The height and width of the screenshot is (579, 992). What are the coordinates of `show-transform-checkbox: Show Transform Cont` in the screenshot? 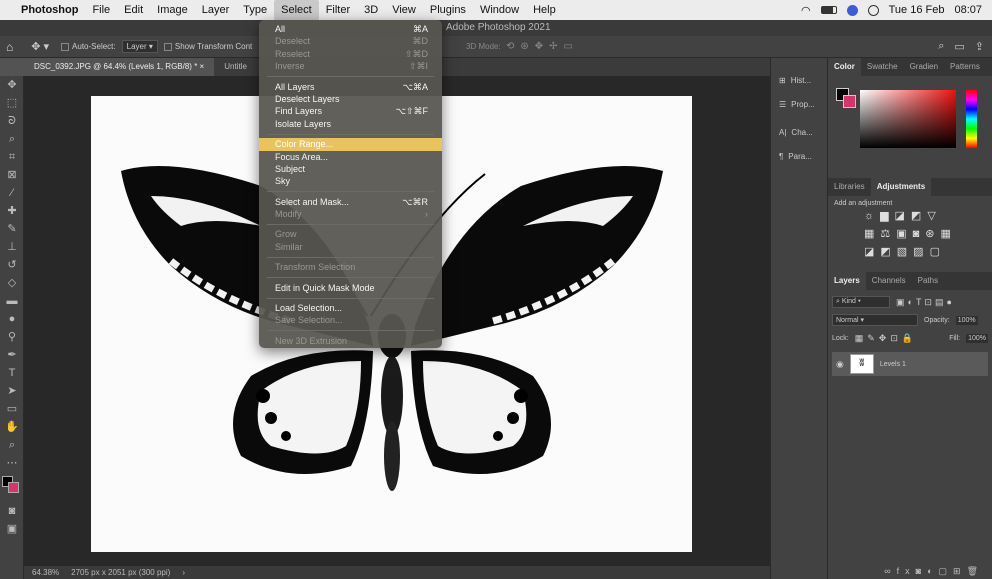 It's located at (207, 46).